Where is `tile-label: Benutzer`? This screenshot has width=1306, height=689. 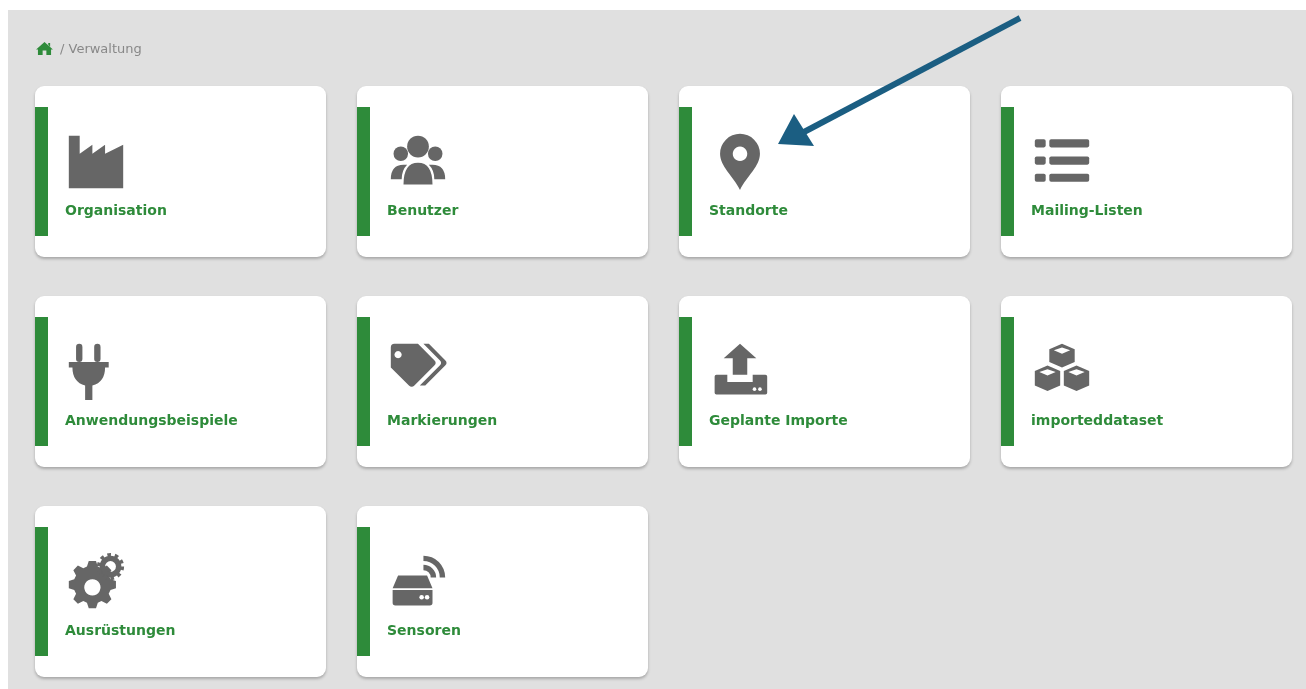 tile-label: Benutzer is located at coordinates (423, 209).